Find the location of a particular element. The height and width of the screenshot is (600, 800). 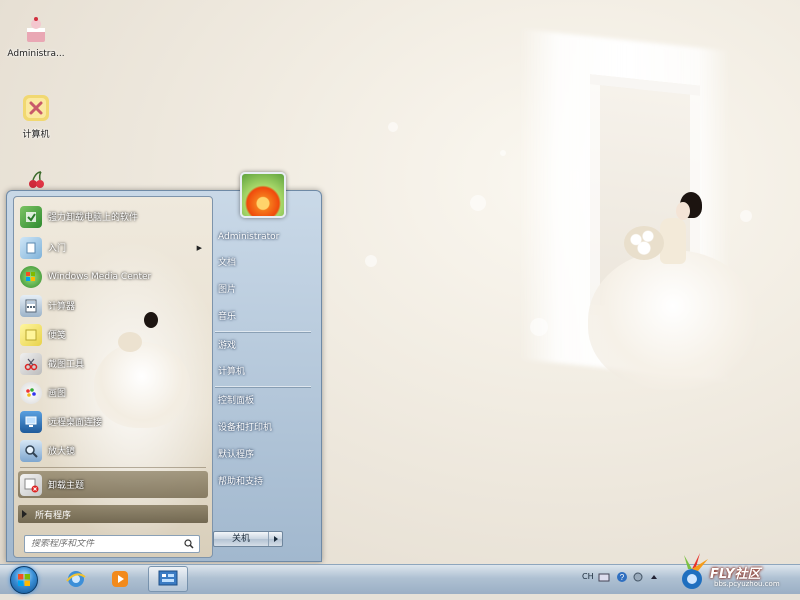

taskbar-internet-explorer is located at coordinates (76, 579).